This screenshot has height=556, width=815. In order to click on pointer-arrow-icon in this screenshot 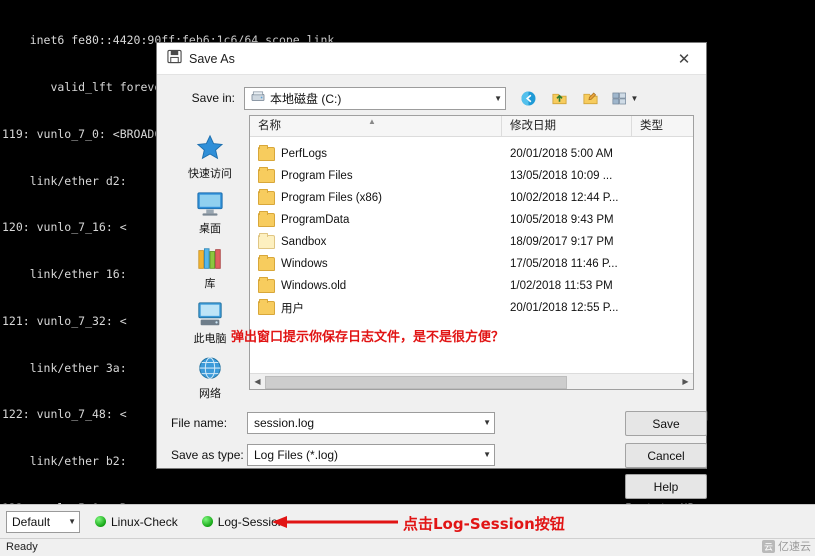, I will do `click(335, 522)`.